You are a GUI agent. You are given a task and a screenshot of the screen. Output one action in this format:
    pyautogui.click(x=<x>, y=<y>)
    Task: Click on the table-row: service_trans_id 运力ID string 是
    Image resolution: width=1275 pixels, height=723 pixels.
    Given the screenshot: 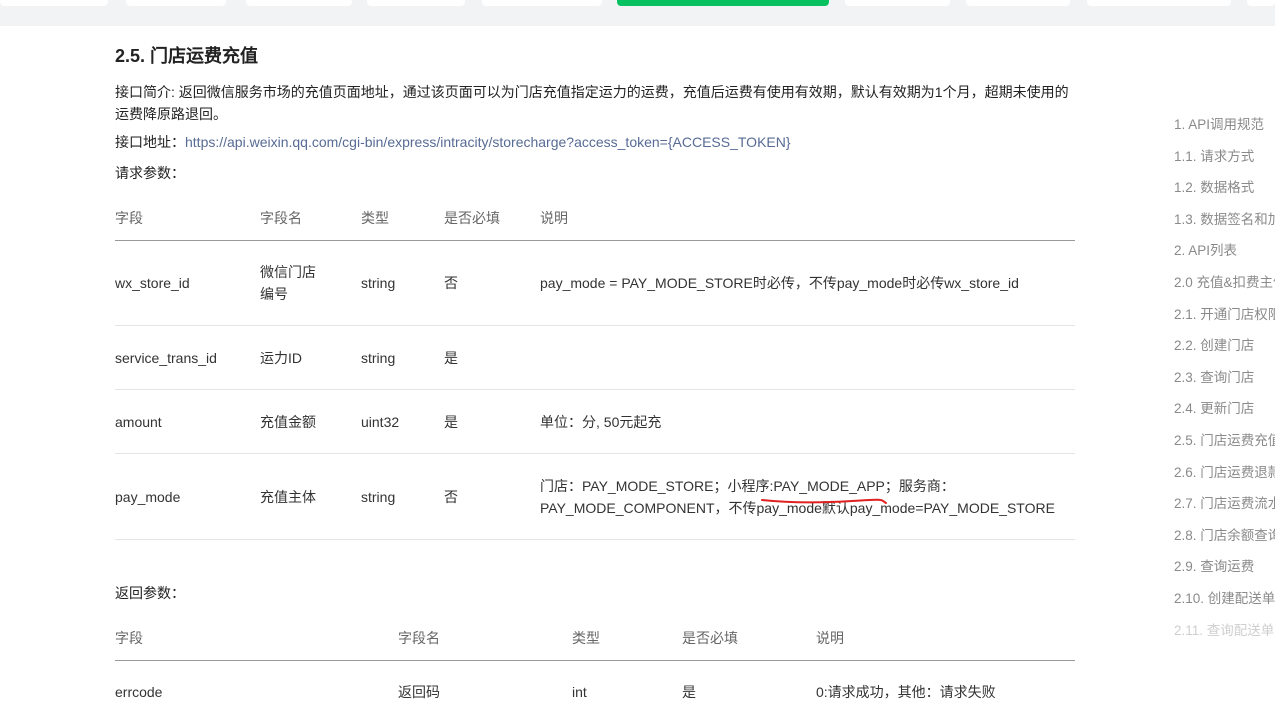 What is the action you would take?
    pyautogui.click(x=595, y=358)
    